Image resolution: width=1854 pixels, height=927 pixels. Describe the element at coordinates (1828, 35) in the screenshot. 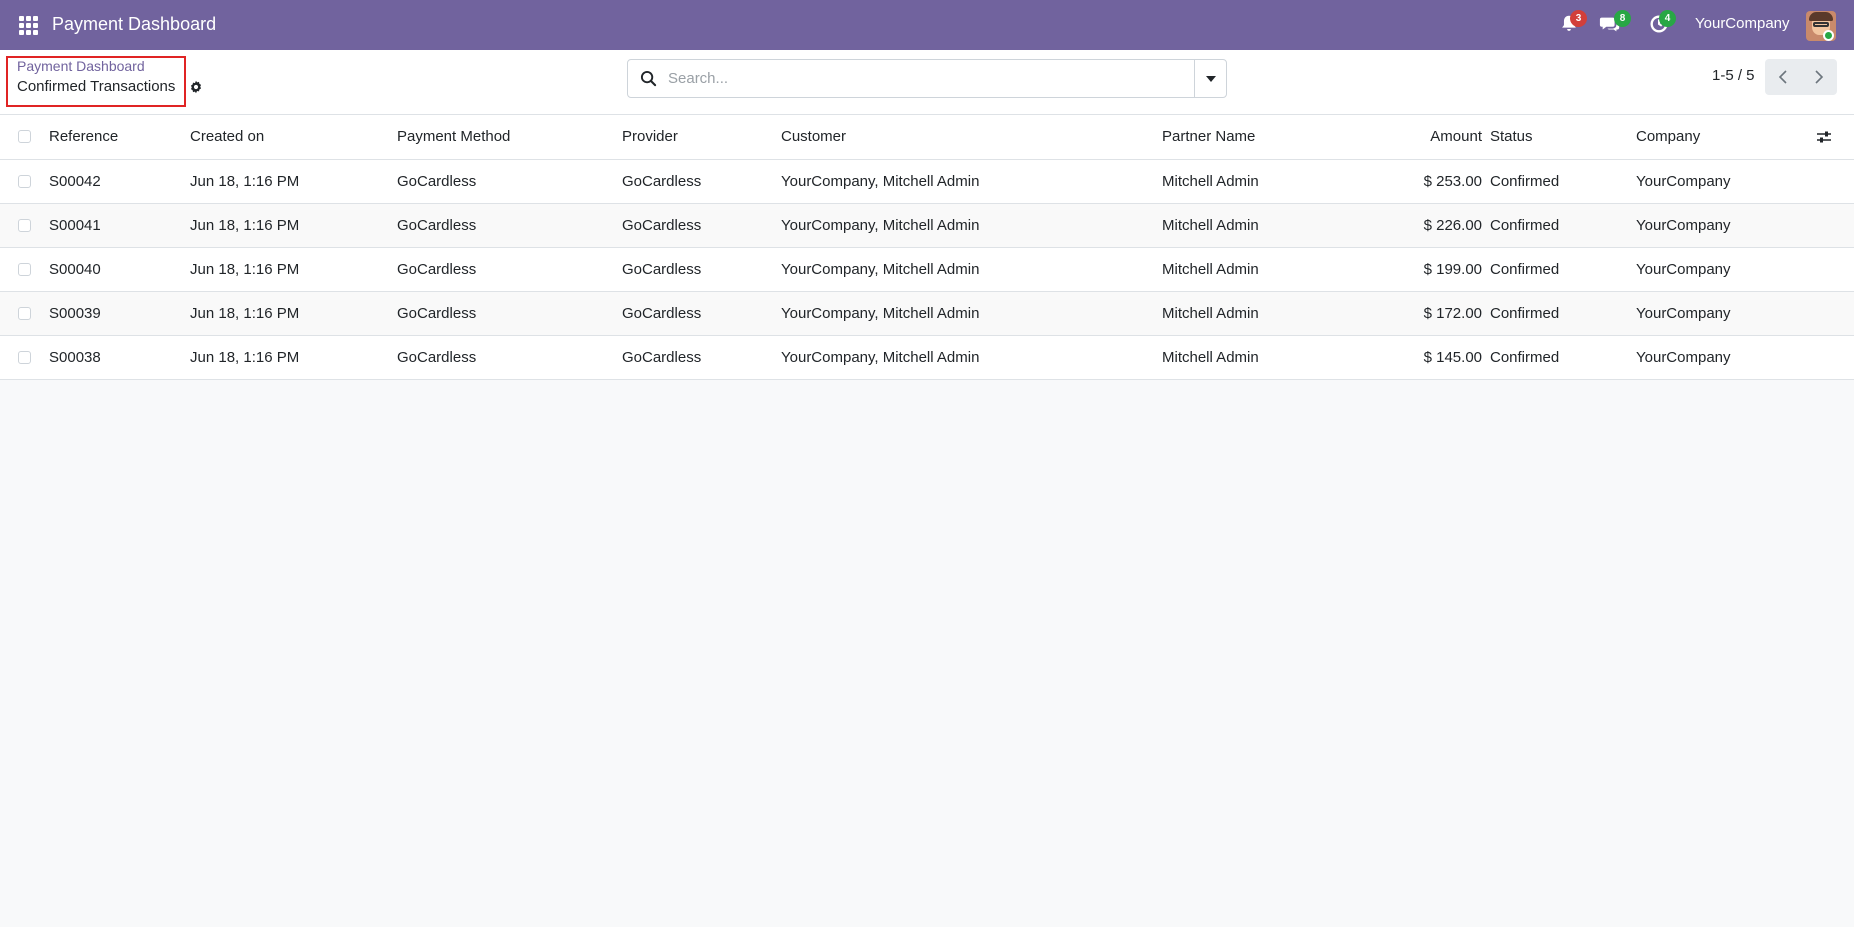

I see `online-status-dot` at that location.